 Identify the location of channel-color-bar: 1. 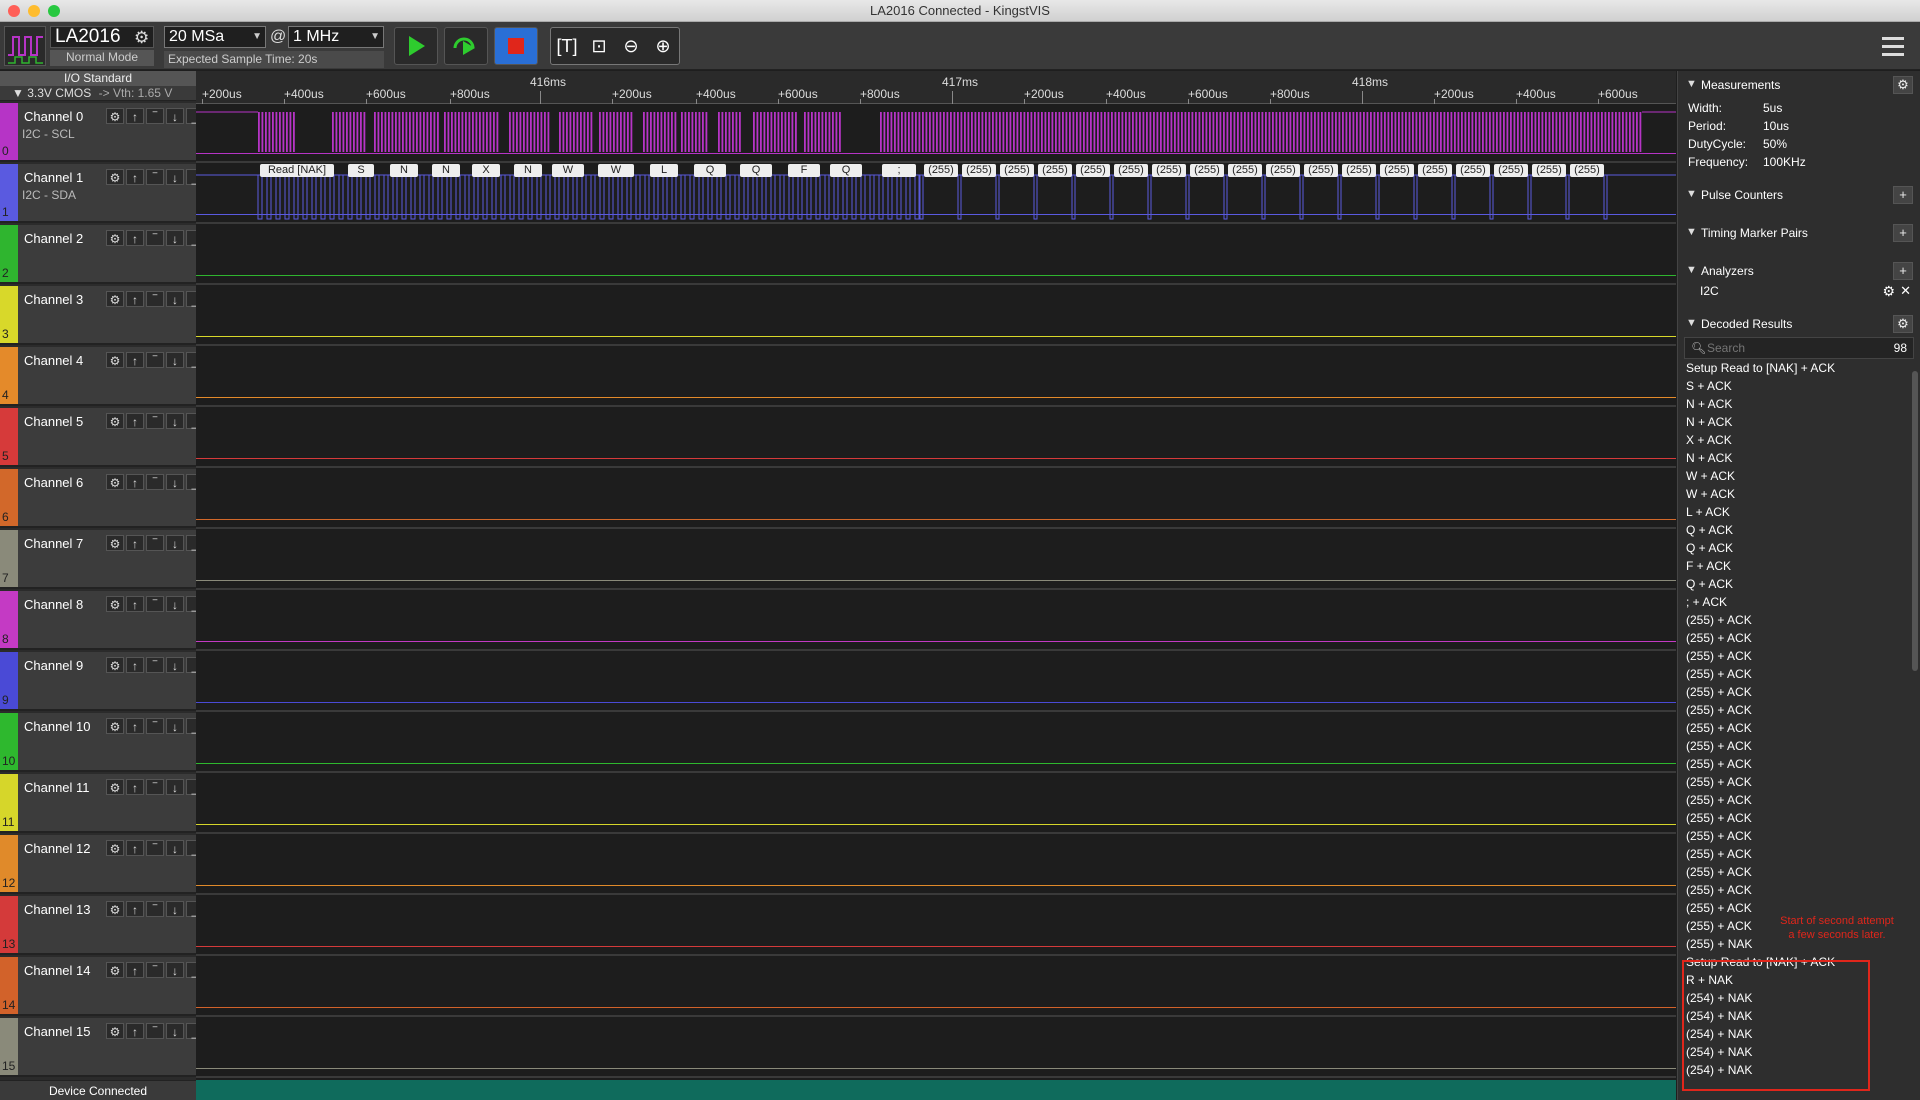
(9, 192).